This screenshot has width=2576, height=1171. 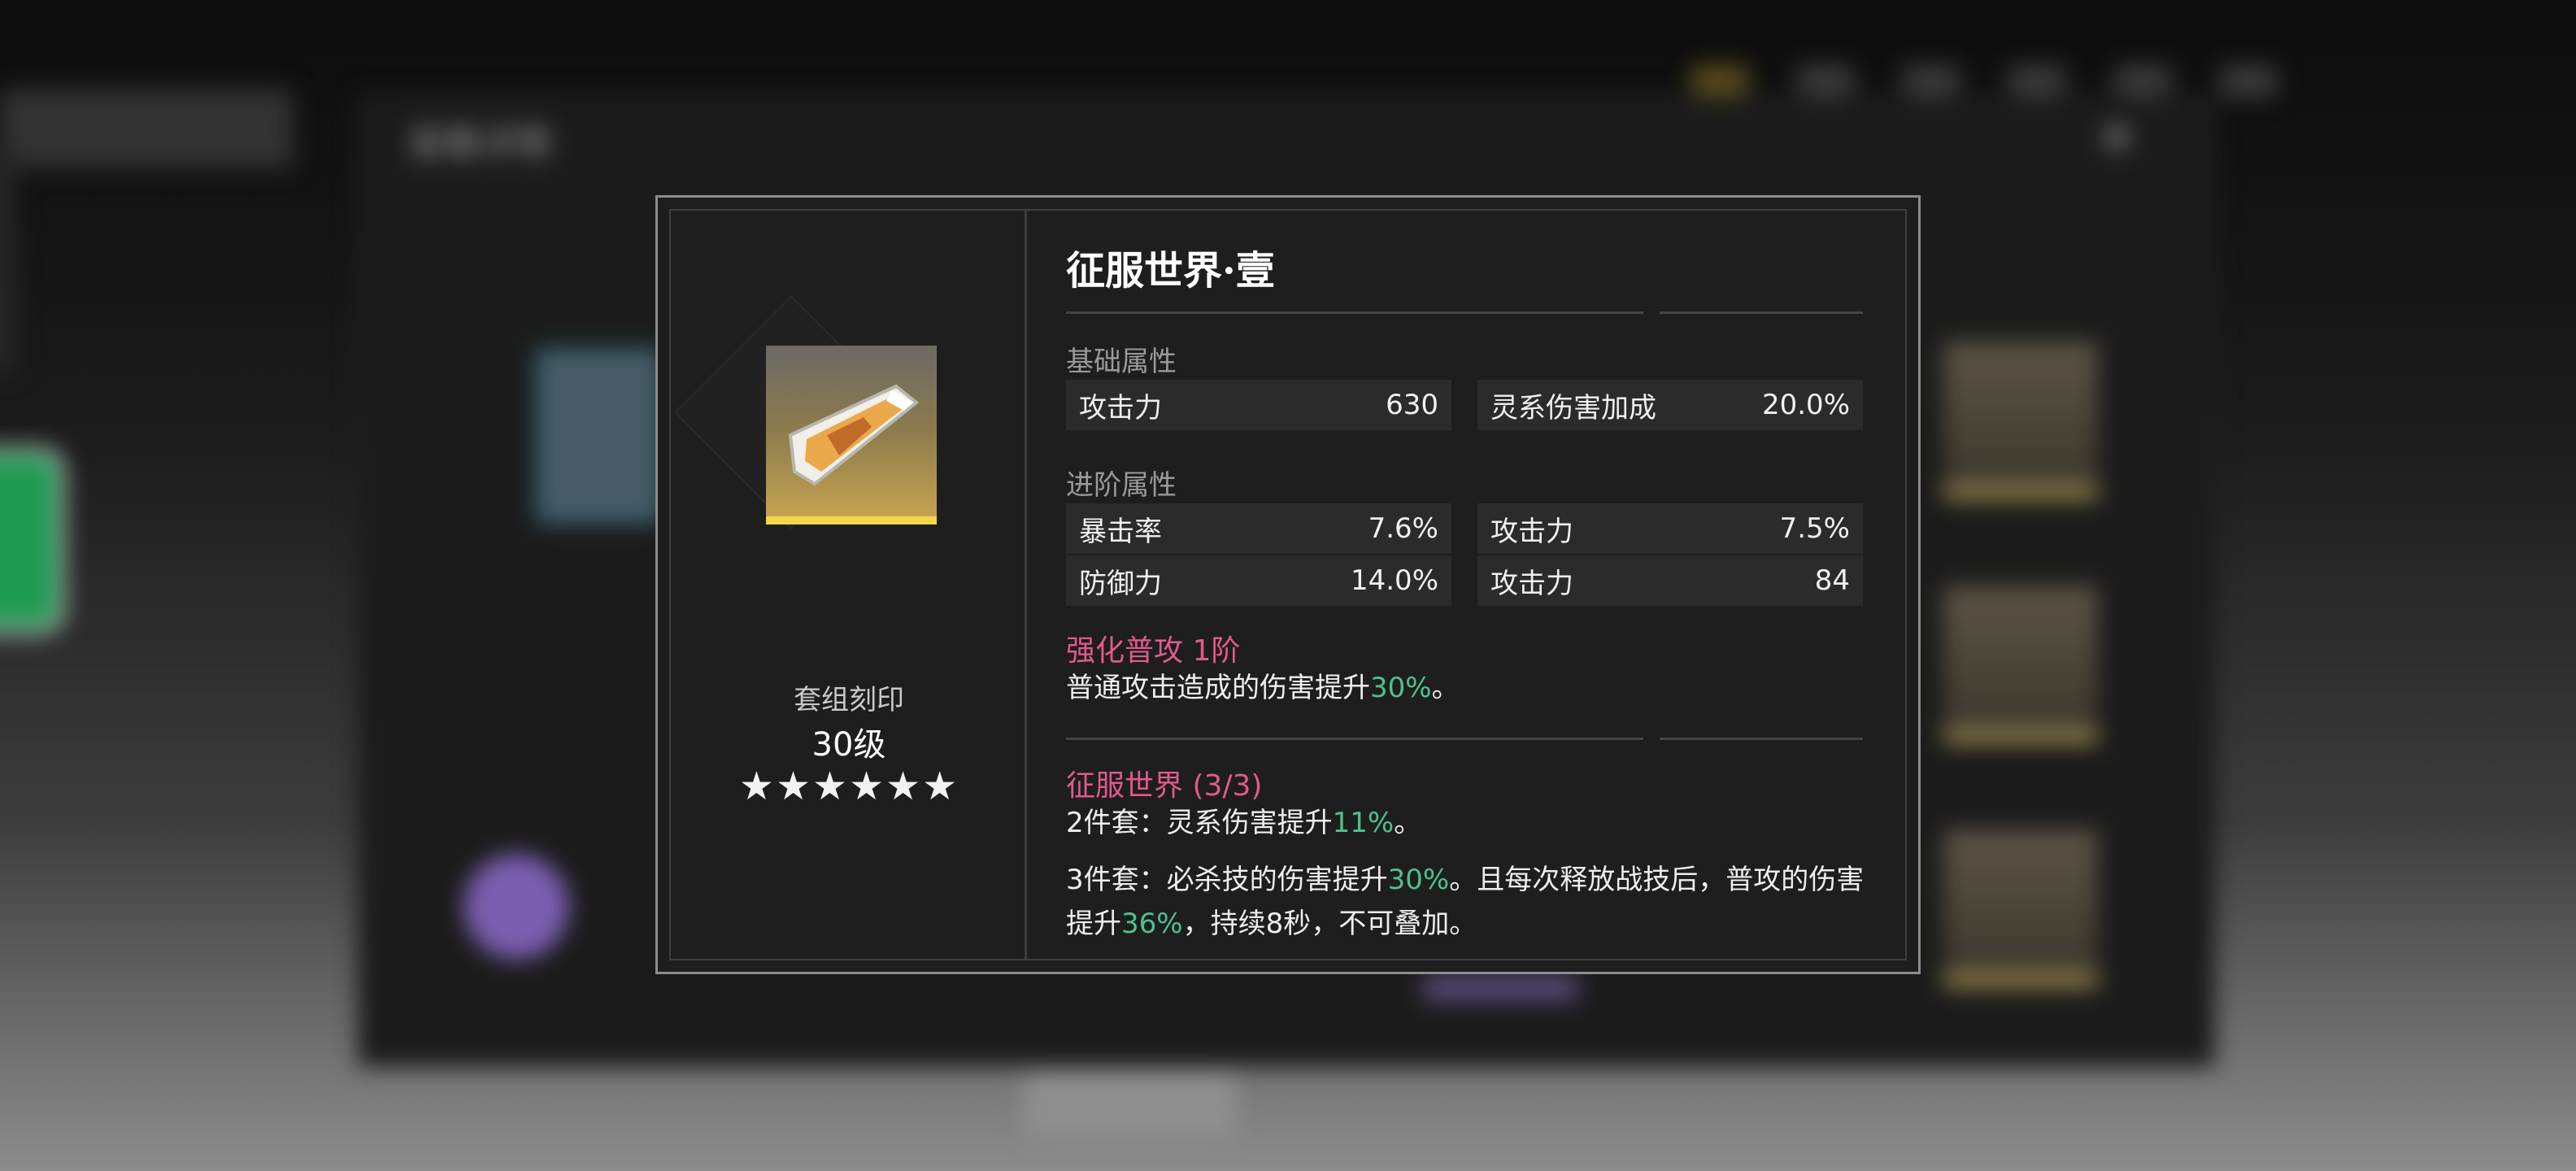 I want to click on stat-value: 20.0%, so click(x=1806, y=405).